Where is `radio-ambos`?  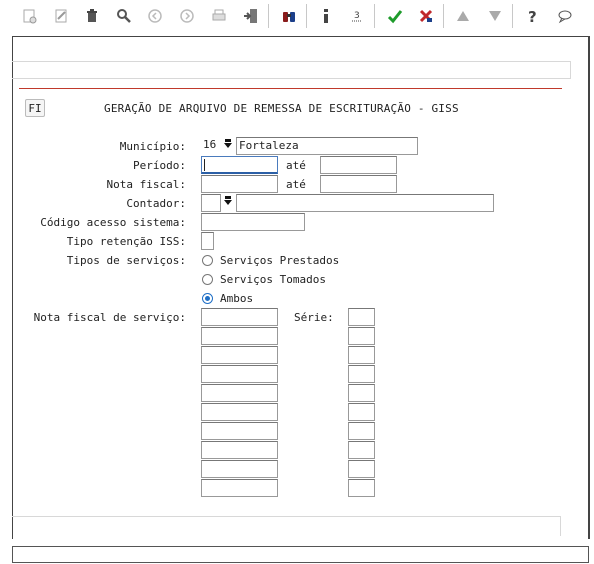 radio-ambos is located at coordinates (207, 298).